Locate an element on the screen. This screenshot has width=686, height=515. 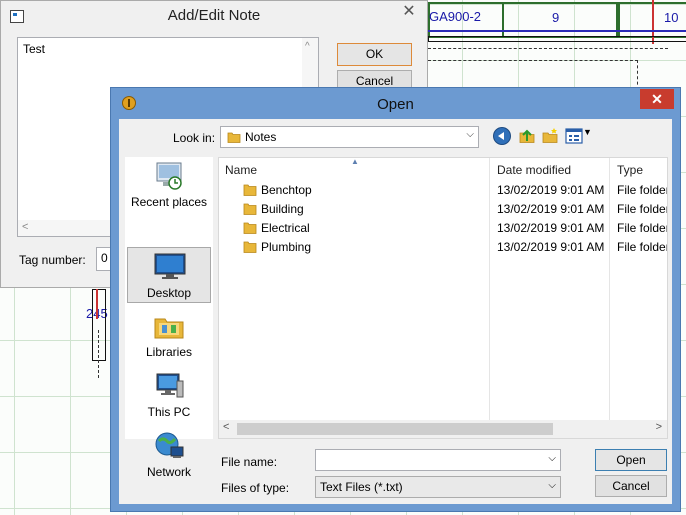
network-icon is located at coordinates (169, 445).